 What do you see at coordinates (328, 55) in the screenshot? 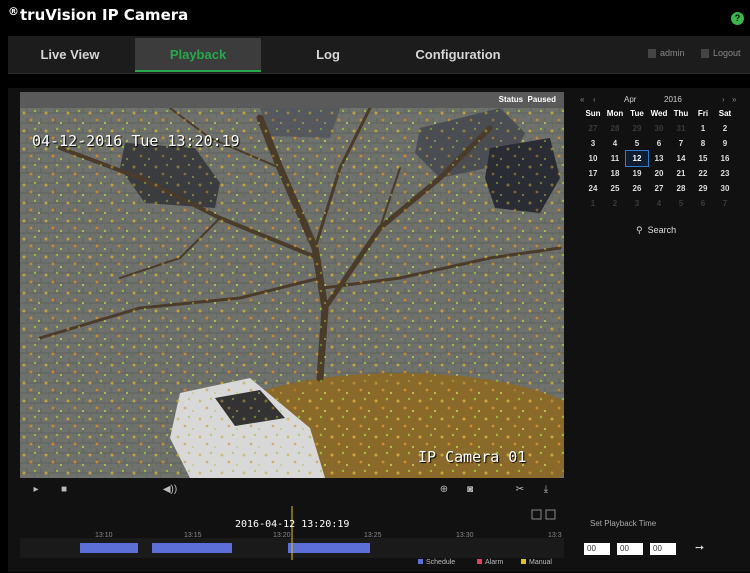
I see `tab-log: Log` at bounding box center [328, 55].